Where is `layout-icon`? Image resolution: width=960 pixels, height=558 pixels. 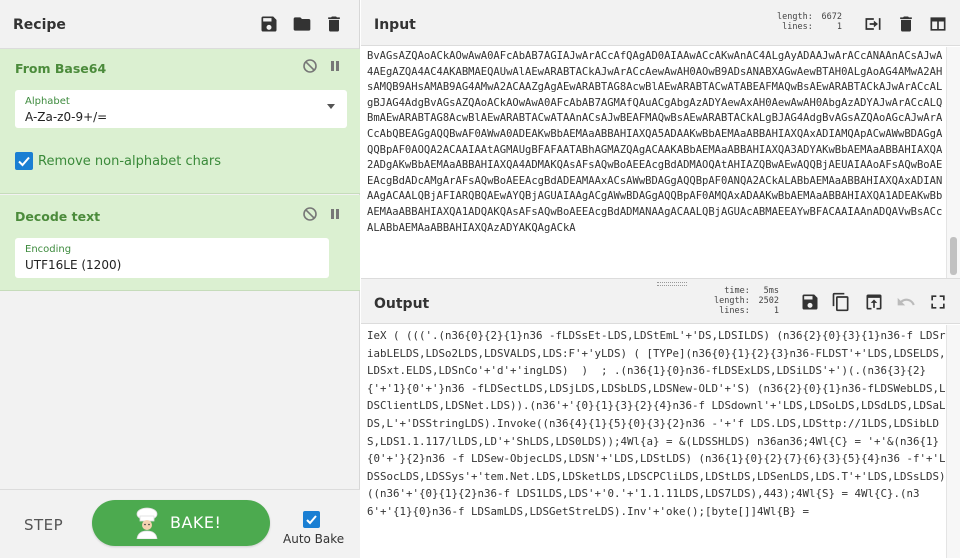
layout-icon is located at coordinates (938, 24).